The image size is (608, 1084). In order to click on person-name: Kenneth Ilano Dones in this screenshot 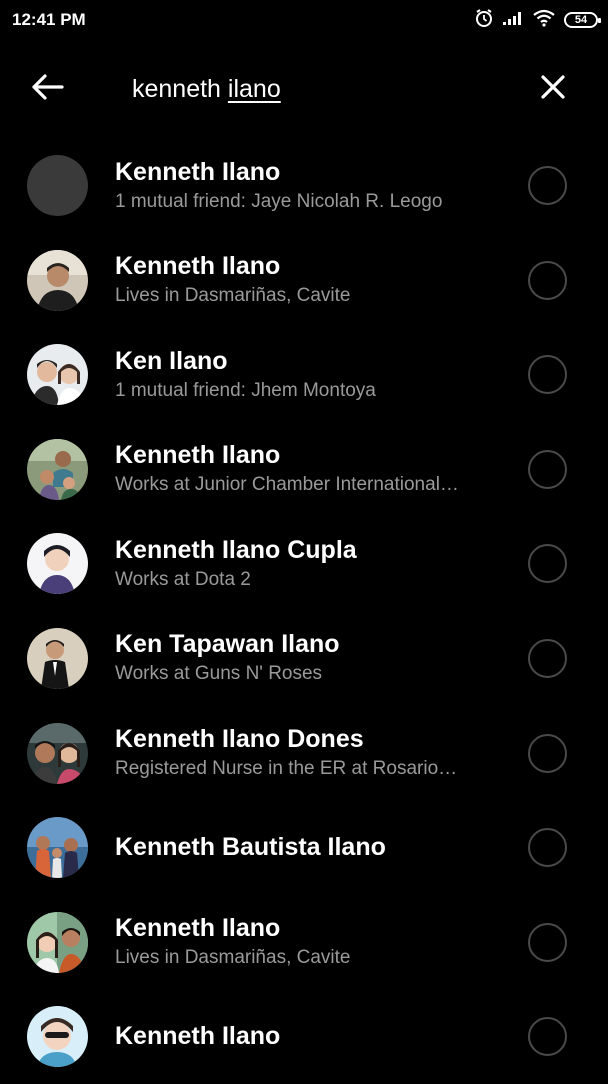, I will do `click(239, 739)`.